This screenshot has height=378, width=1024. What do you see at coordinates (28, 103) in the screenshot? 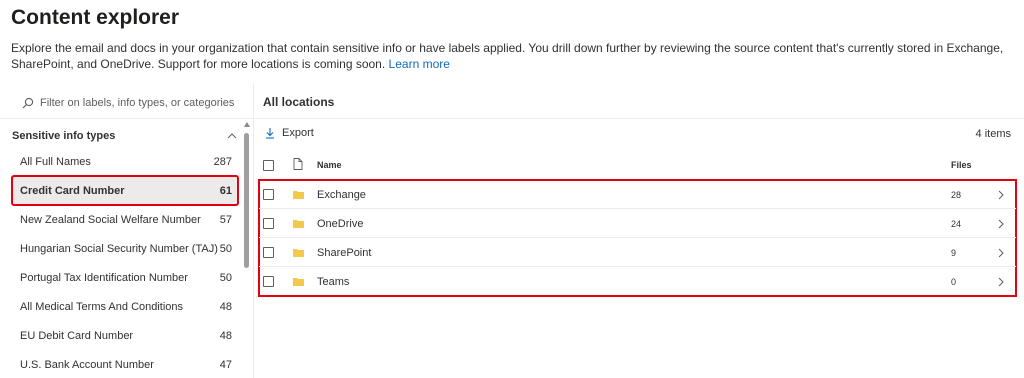
I see `search-icon` at bounding box center [28, 103].